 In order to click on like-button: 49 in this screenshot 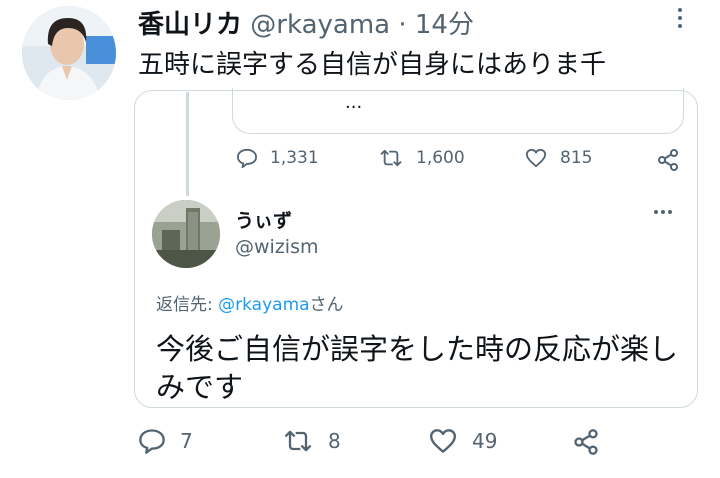, I will do `click(462, 441)`.